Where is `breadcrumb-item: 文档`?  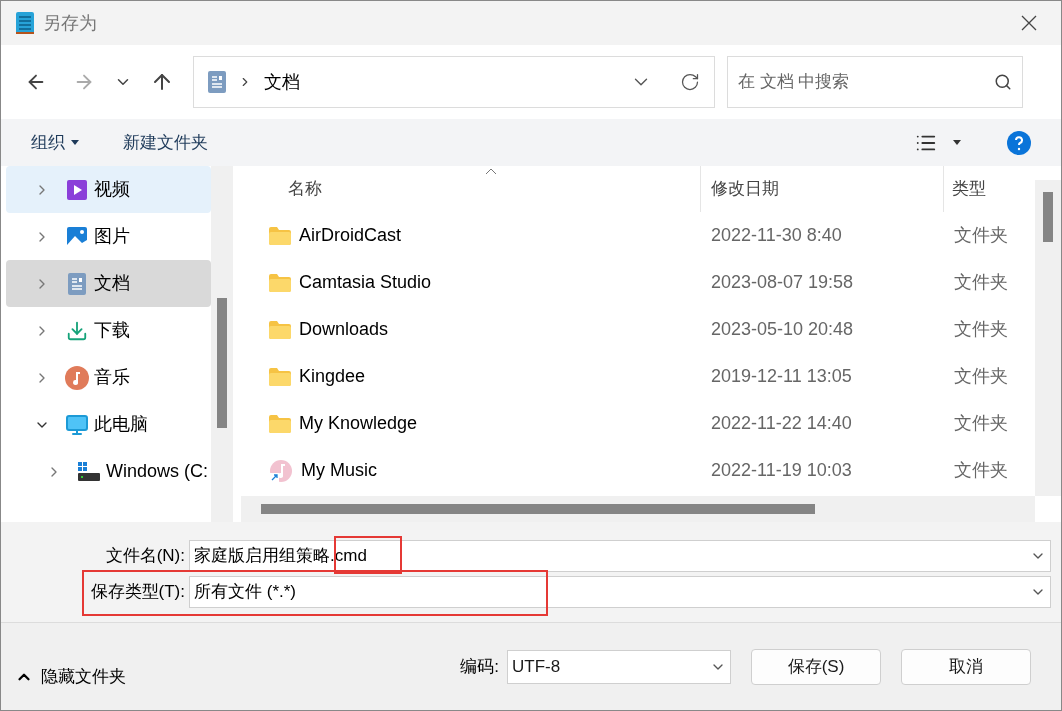 breadcrumb-item: 文档 is located at coordinates (282, 82).